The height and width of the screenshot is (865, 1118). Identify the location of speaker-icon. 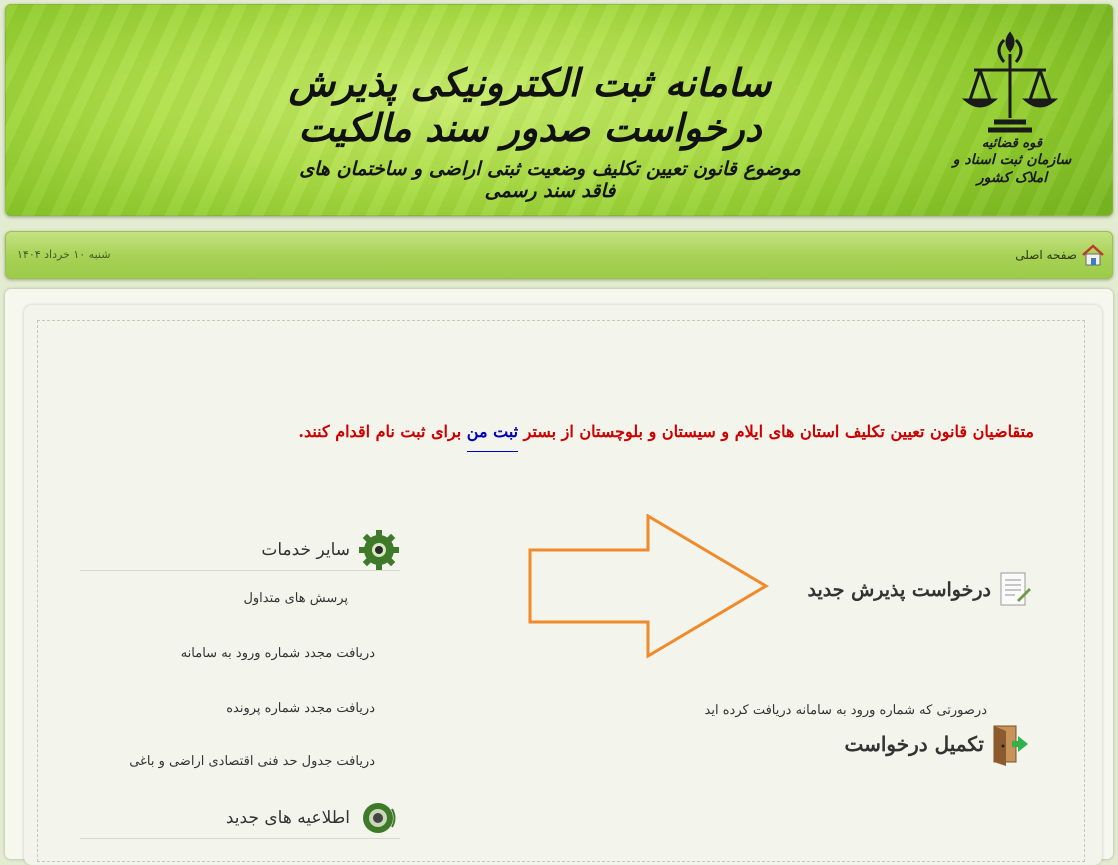
(379, 818).